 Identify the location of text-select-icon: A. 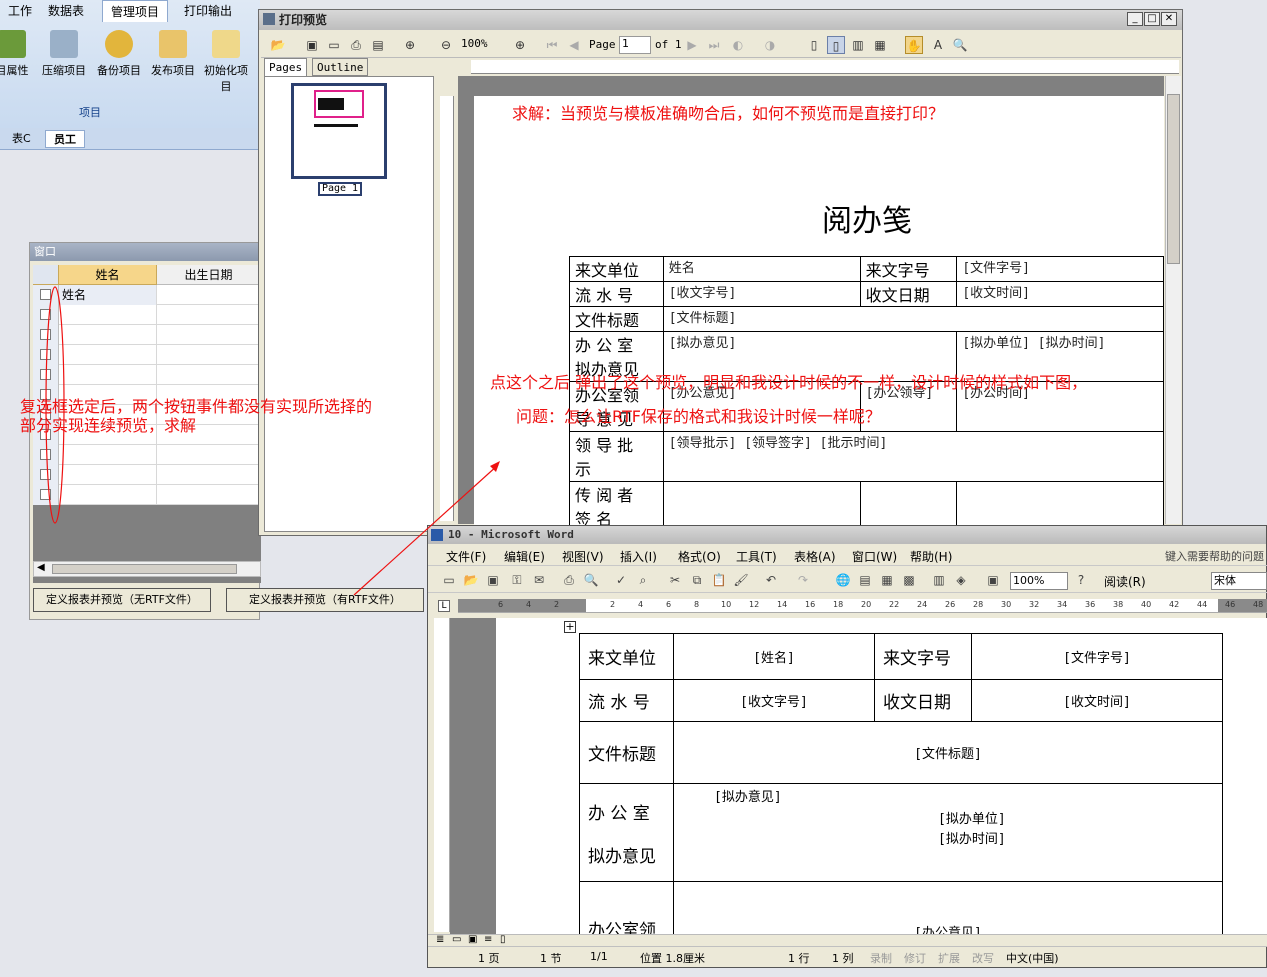
(938, 45).